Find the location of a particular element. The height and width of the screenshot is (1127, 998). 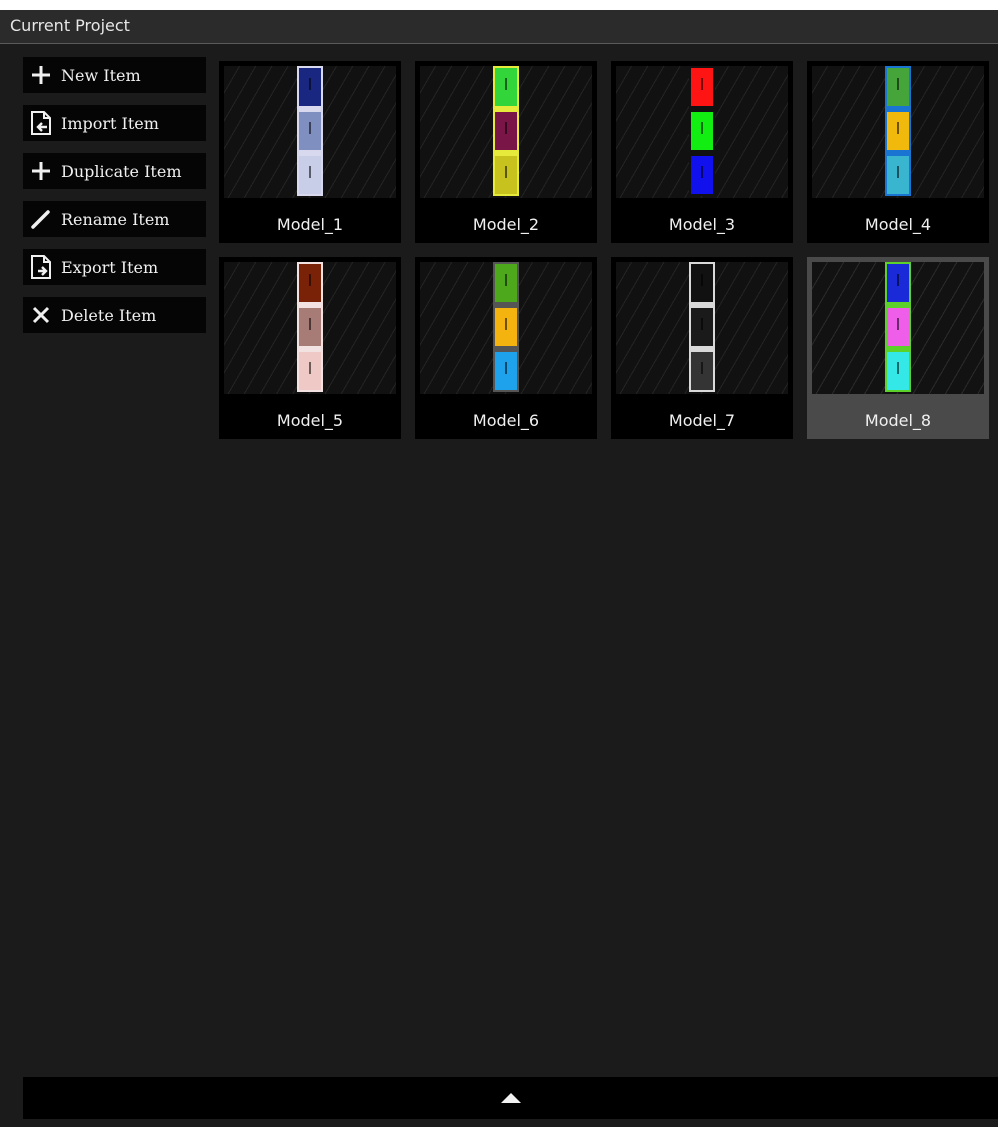

model-label: Model_7 is located at coordinates (702, 420).